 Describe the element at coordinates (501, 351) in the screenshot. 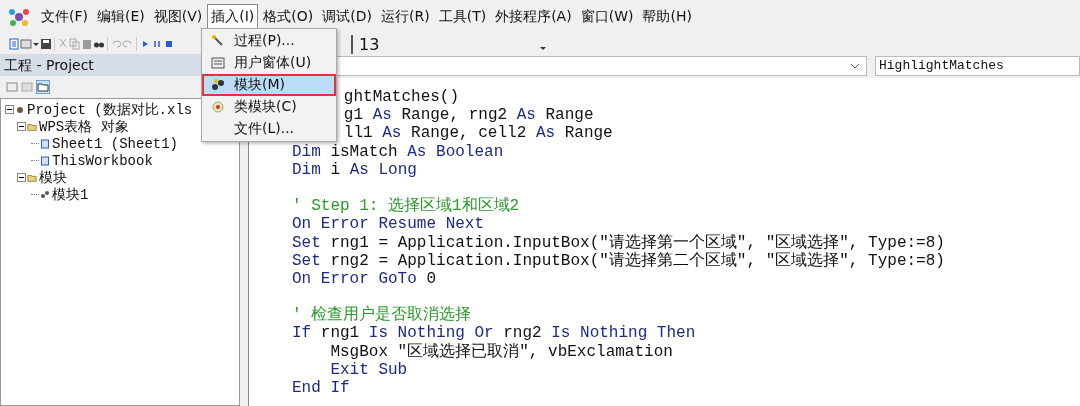

I see `code-line: MsgBox "区域选择已取消", vbExclamation` at that location.